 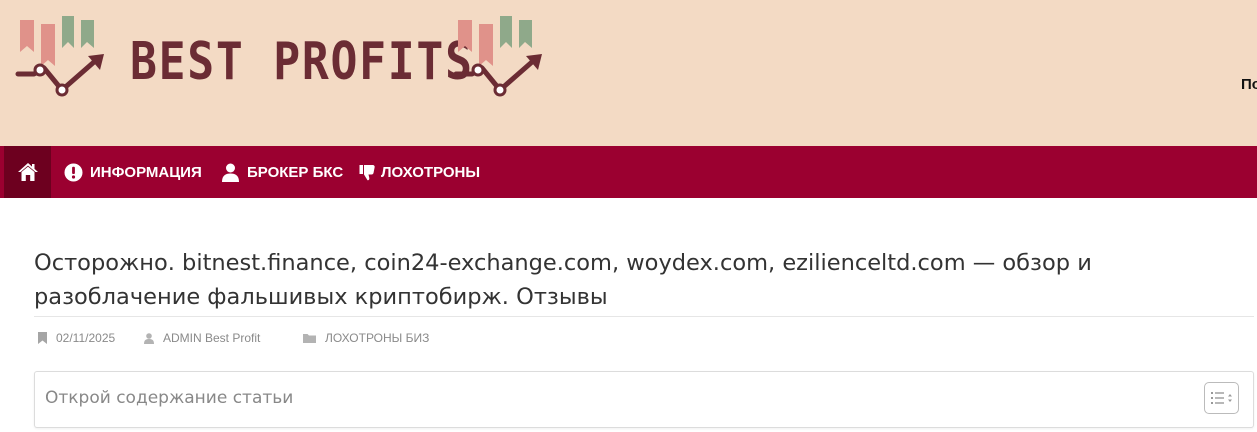 I want to click on thumbs-down-icon, so click(x=367, y=172).